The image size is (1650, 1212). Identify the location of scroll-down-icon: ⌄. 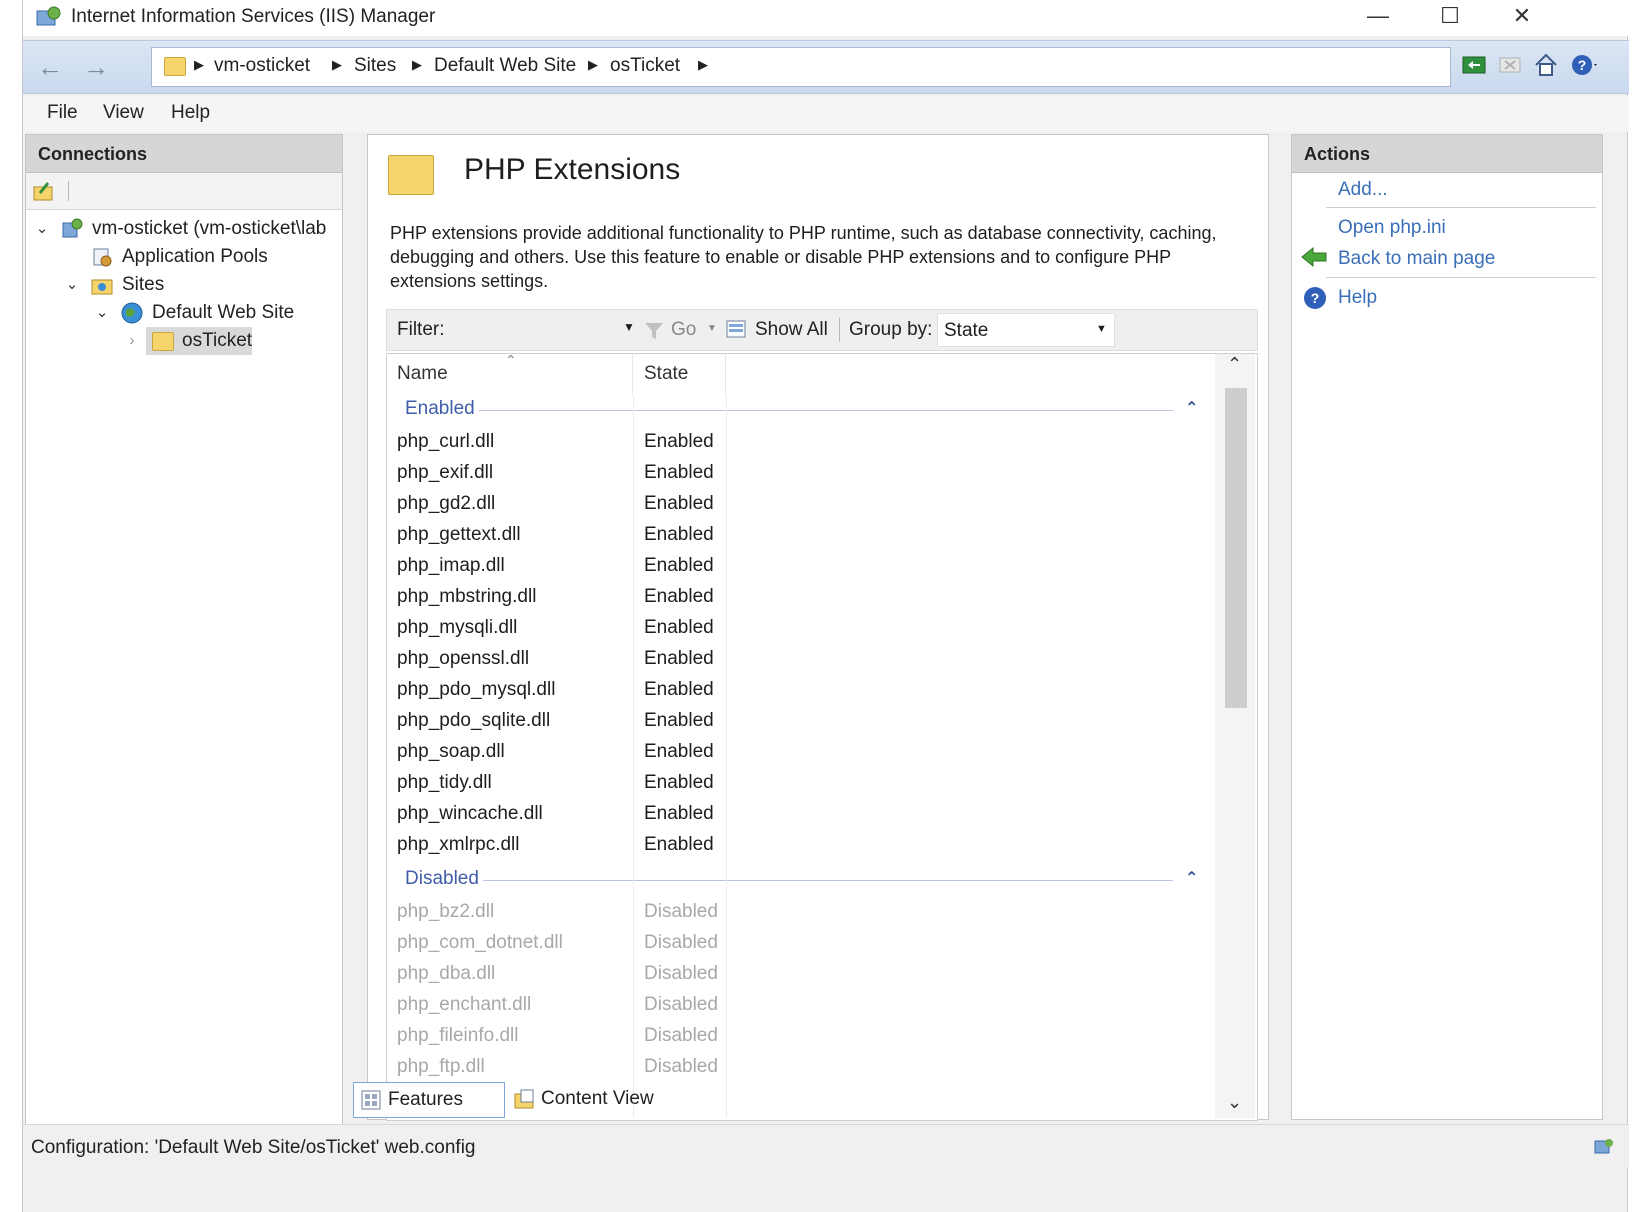
(1234, 1102).